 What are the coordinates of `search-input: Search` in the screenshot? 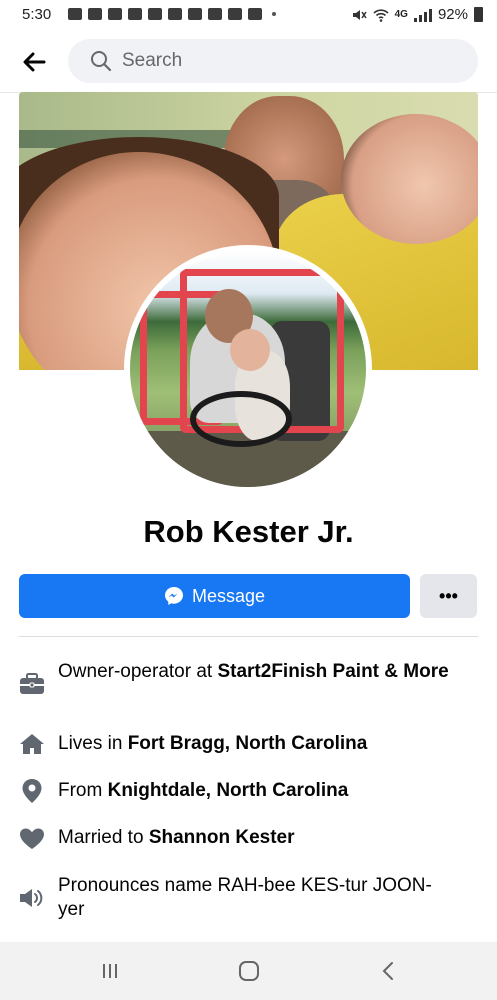 It's located at (273, 61).